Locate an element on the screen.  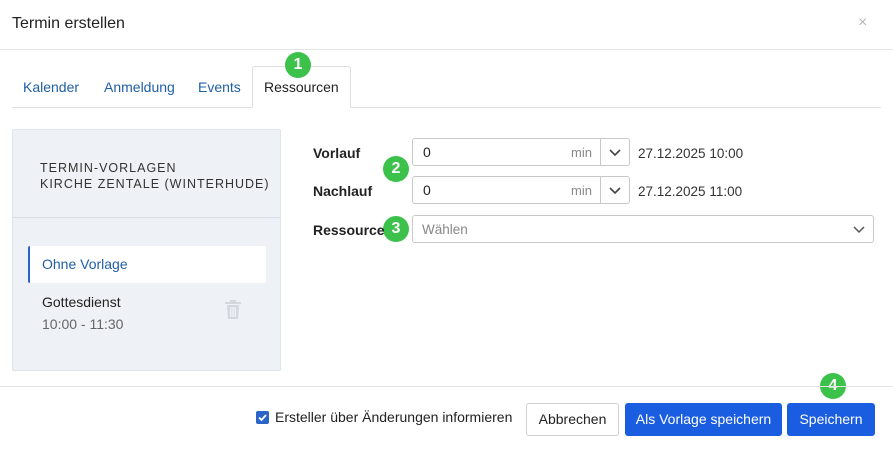
dialog-header: Termin erstellen × is located at coordinates (446, 25).